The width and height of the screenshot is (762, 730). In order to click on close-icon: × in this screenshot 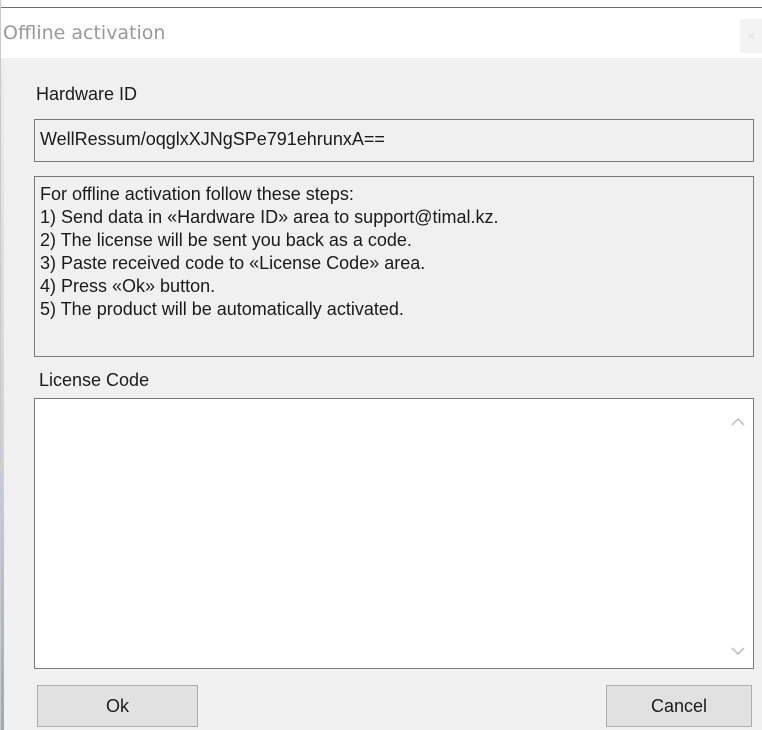, I will do `click(751, 36)`.